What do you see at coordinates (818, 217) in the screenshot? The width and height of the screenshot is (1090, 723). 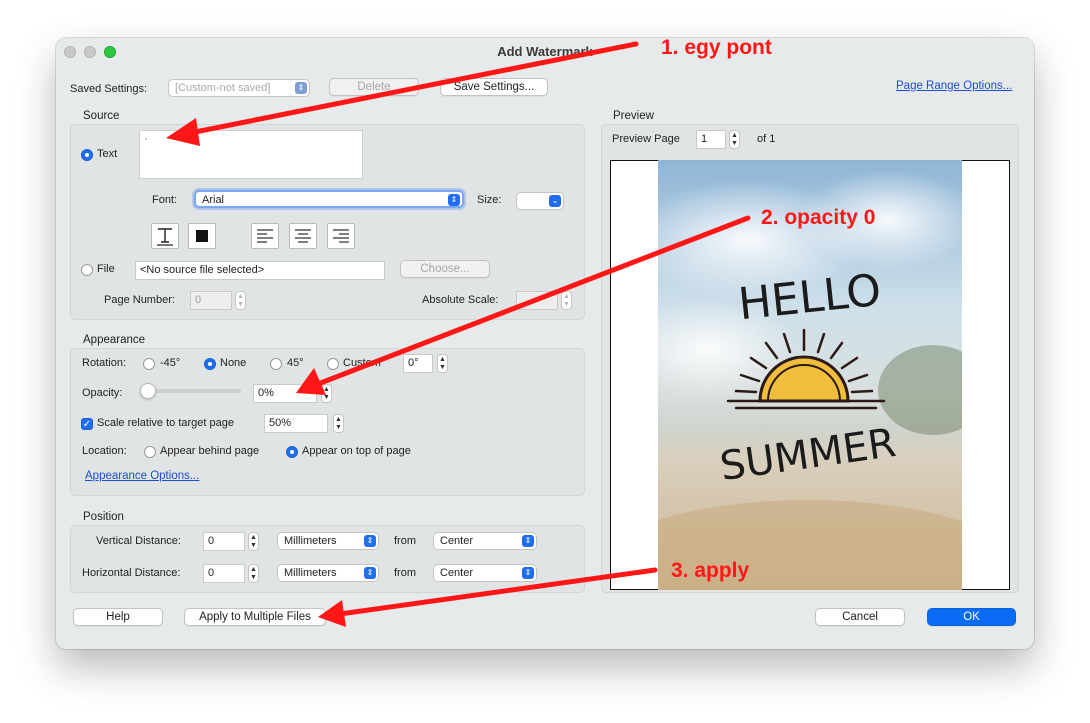 I see `annotation-step-2: 2. opacity 0` at bounding box center [818, 217].